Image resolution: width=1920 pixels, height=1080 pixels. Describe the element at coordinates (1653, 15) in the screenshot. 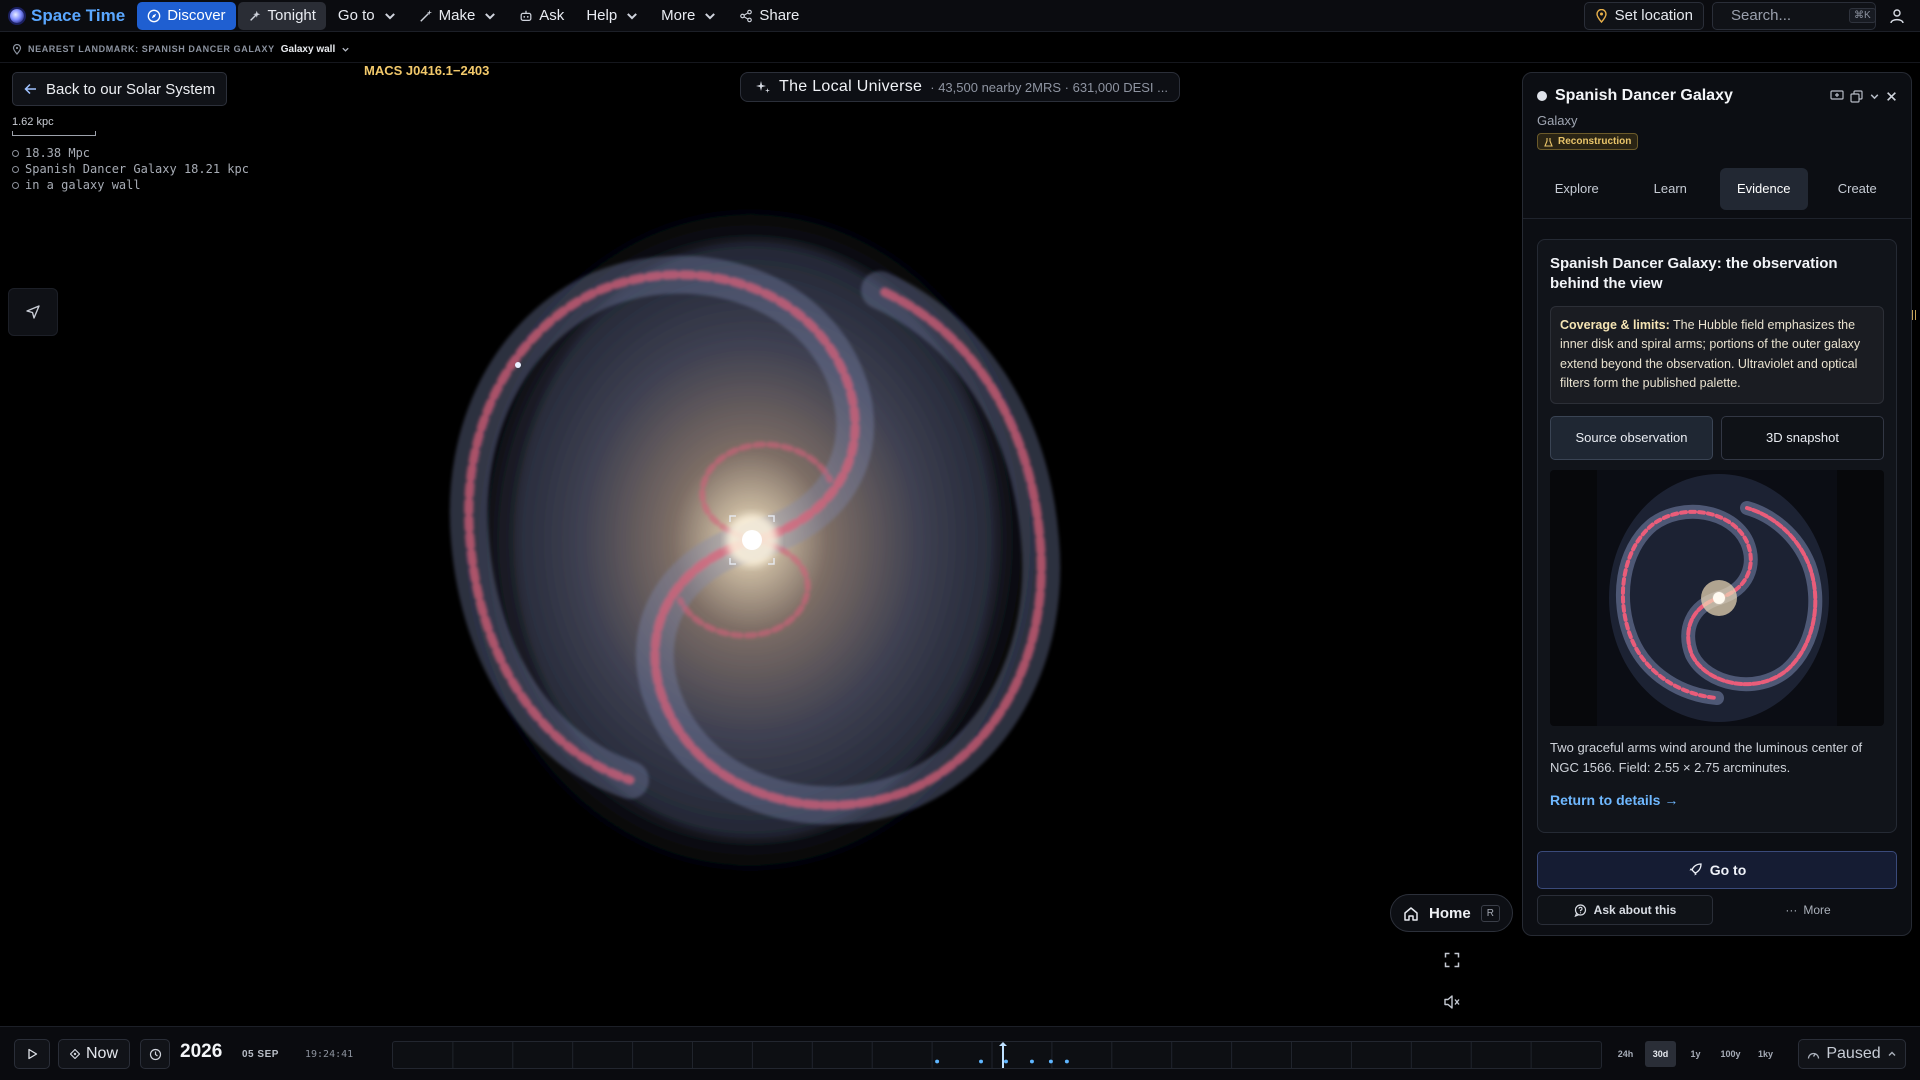

I see `set-location-label: Set location` at that location.